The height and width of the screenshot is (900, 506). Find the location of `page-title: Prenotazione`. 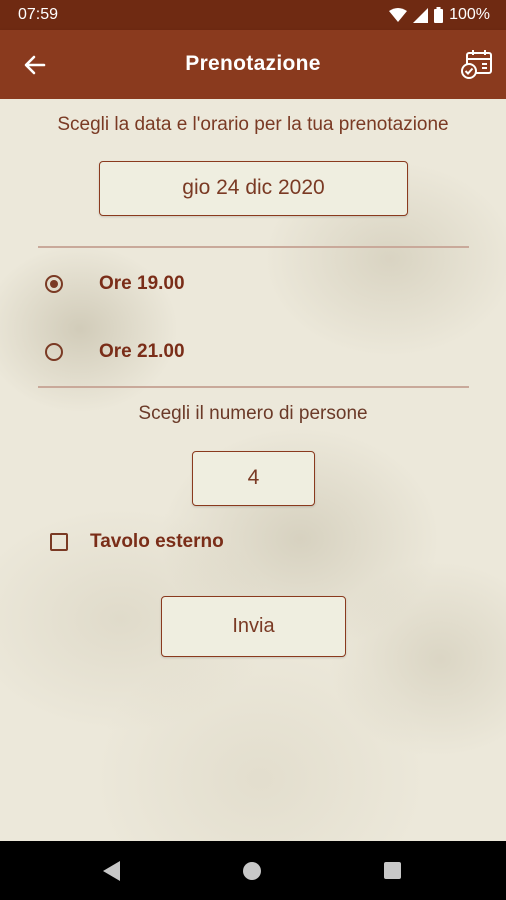

page-title: Prenotazione is located at coordinates (253, 63).